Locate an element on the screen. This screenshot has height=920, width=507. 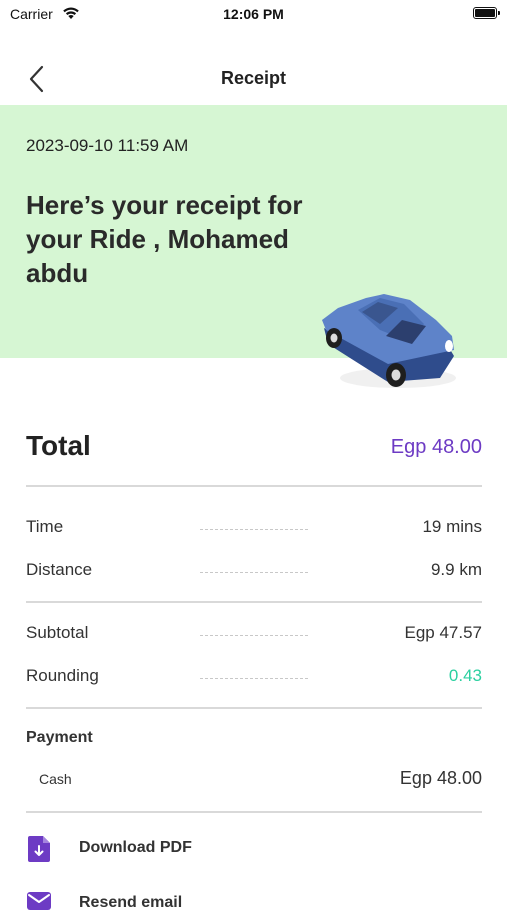
status-time: 12:06 PM is located at coordinates (253, 14).